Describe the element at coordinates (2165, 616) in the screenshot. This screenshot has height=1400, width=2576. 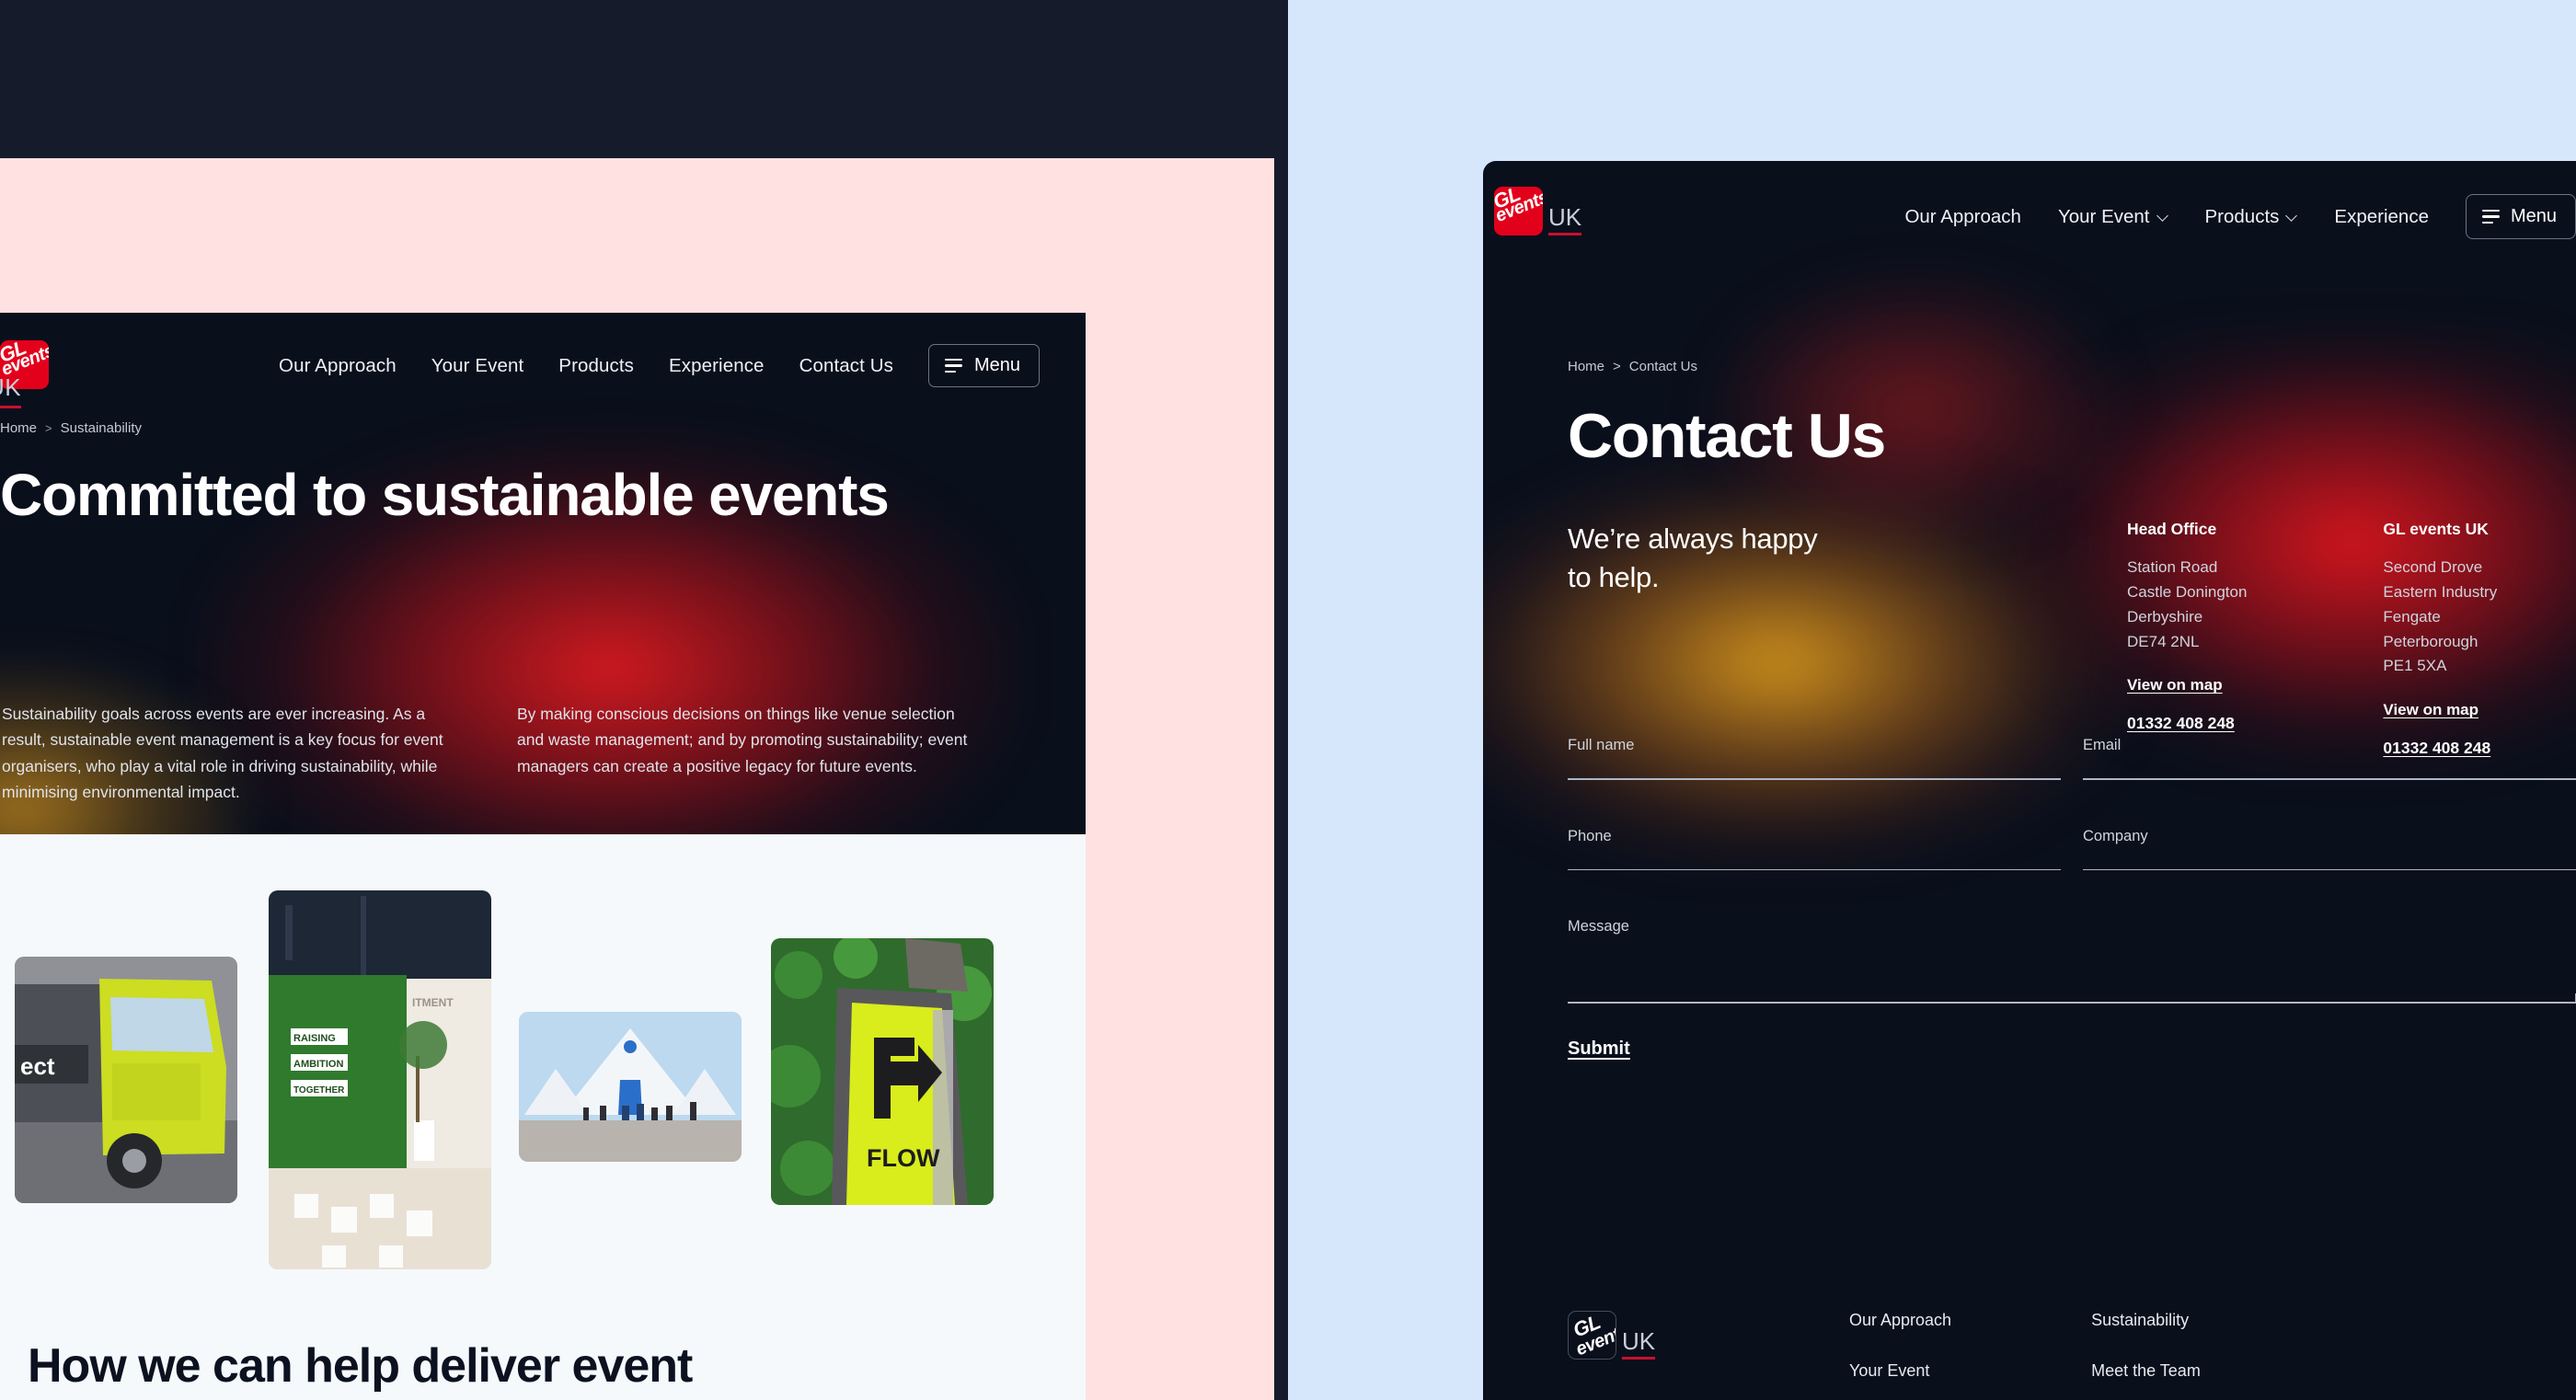
I see `address-line: Derbyshire` at that location.